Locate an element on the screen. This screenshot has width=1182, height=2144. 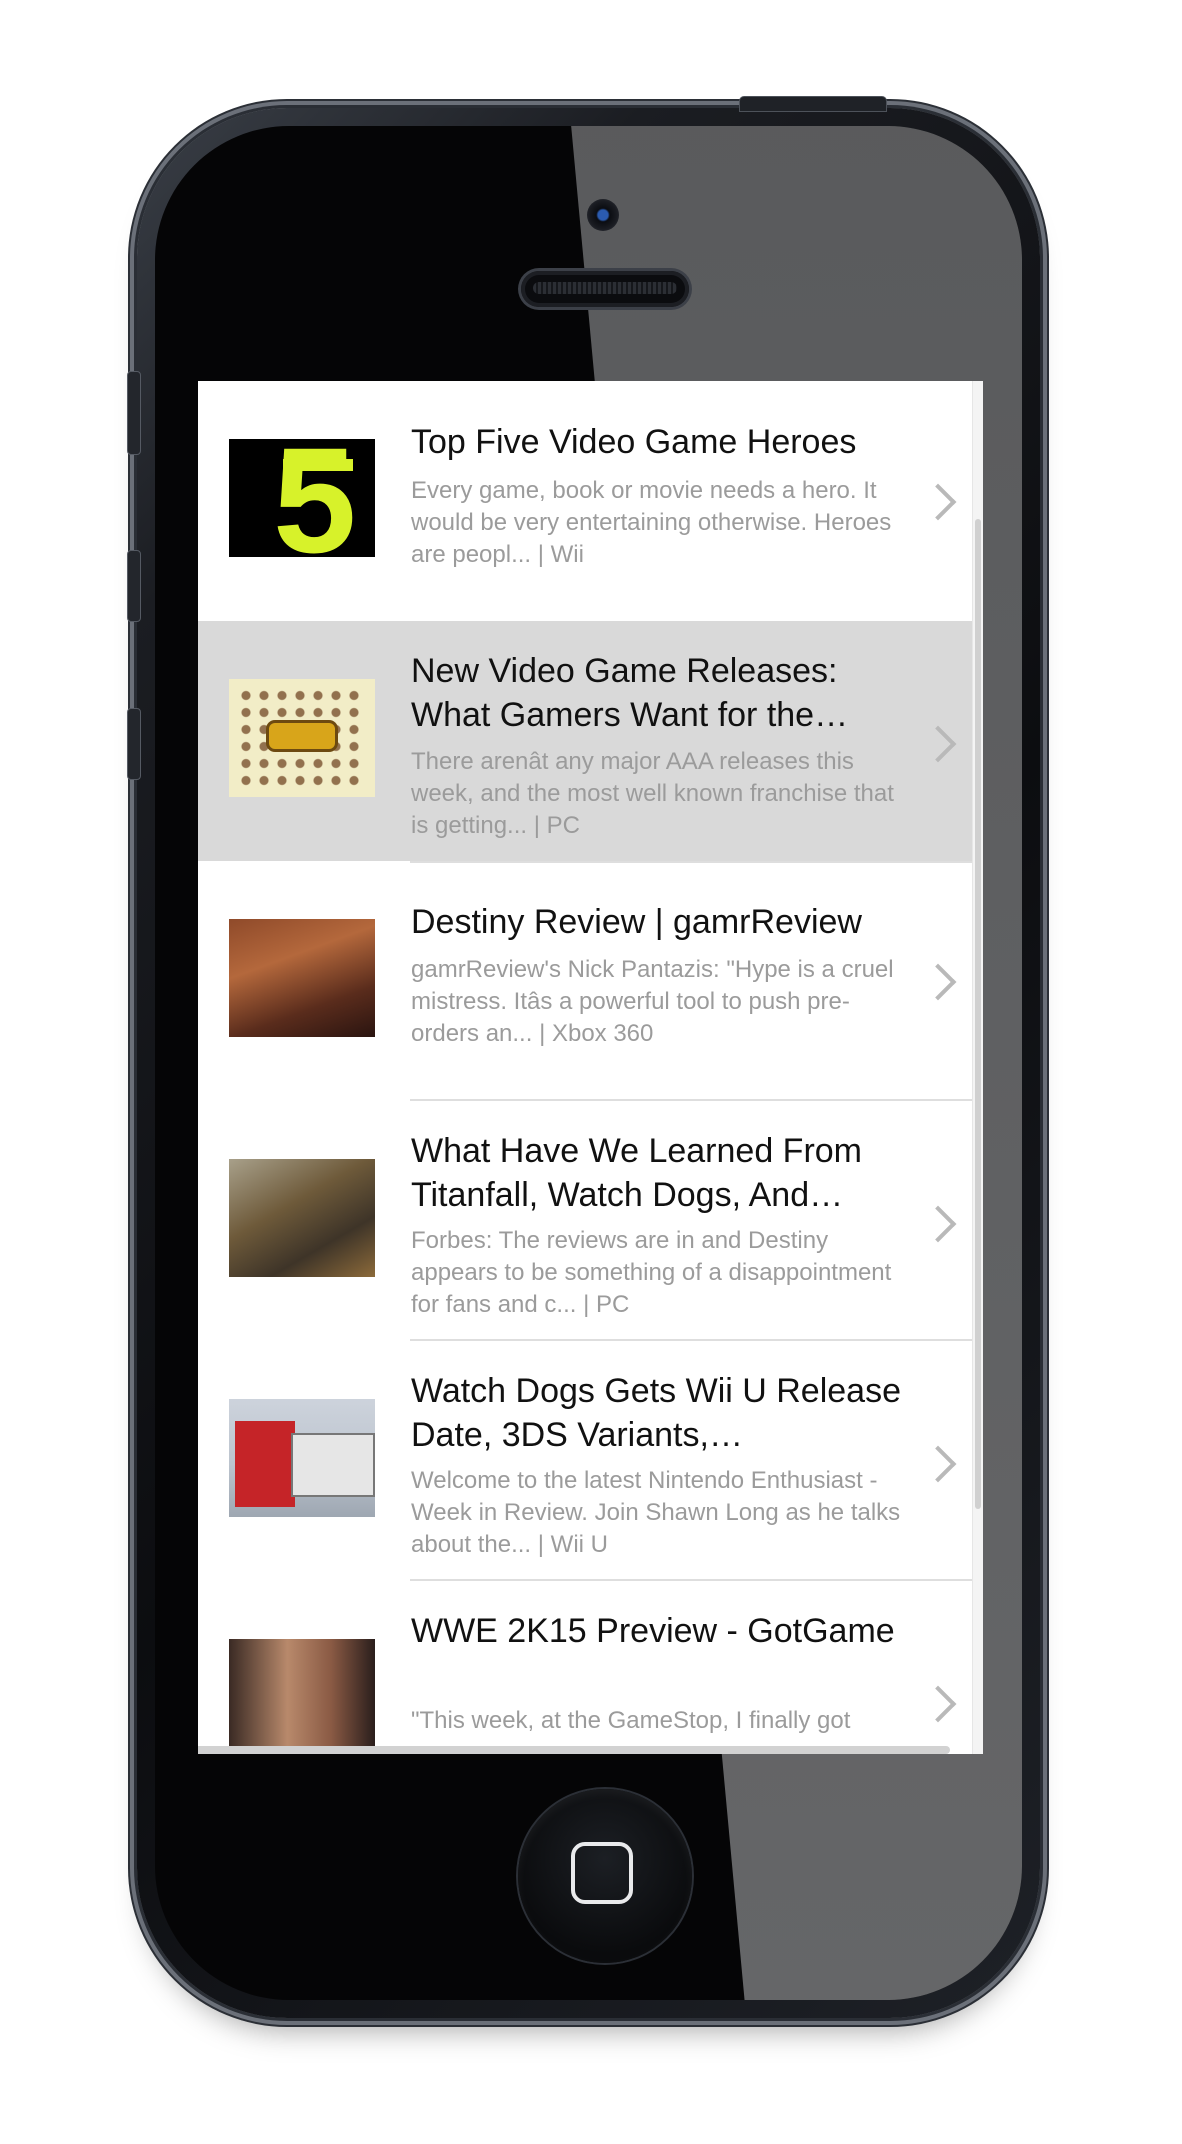
scrollbar-thumb is located at coordinates (978, 1014).